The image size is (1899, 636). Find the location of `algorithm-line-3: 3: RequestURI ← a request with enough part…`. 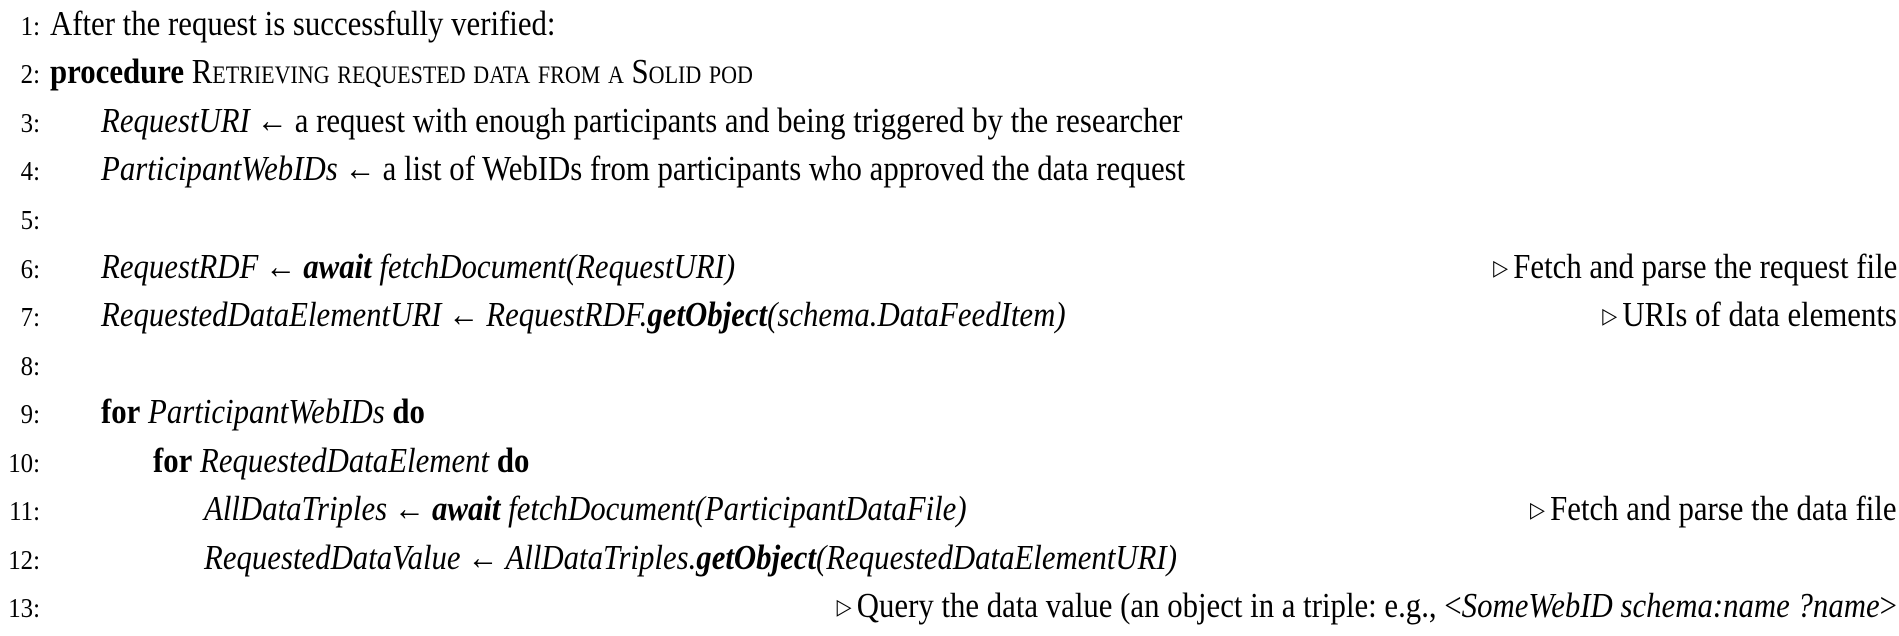

algorithm-line-3: 3: RequestURI ← a request with enough part… is located at coordinates (949, 121).